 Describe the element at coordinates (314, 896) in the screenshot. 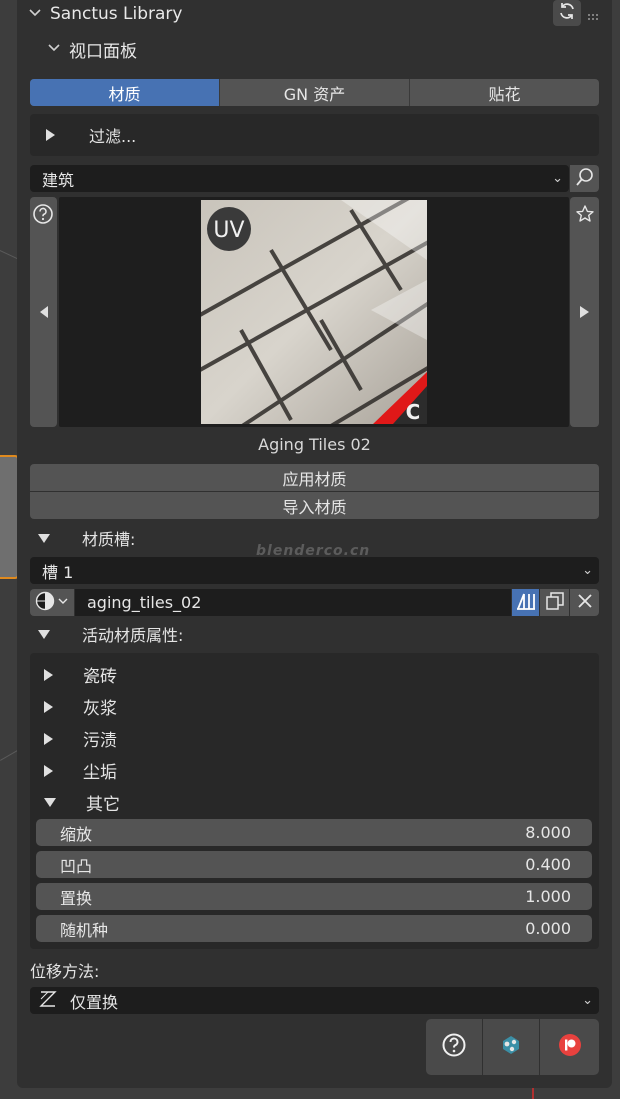

I see `displacement-field: 置换 1.000` at that location.